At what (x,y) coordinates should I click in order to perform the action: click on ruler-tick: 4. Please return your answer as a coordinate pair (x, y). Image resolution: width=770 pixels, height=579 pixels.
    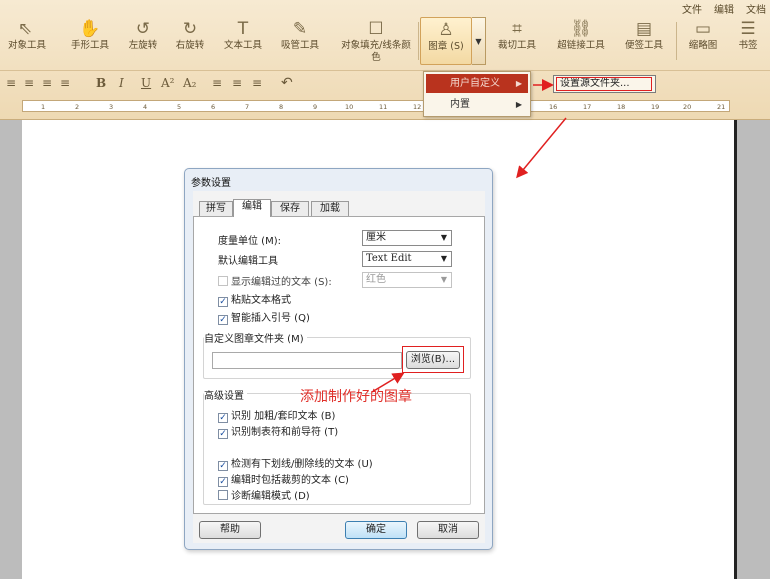
    Looking at the image, I should click on (145, 107).